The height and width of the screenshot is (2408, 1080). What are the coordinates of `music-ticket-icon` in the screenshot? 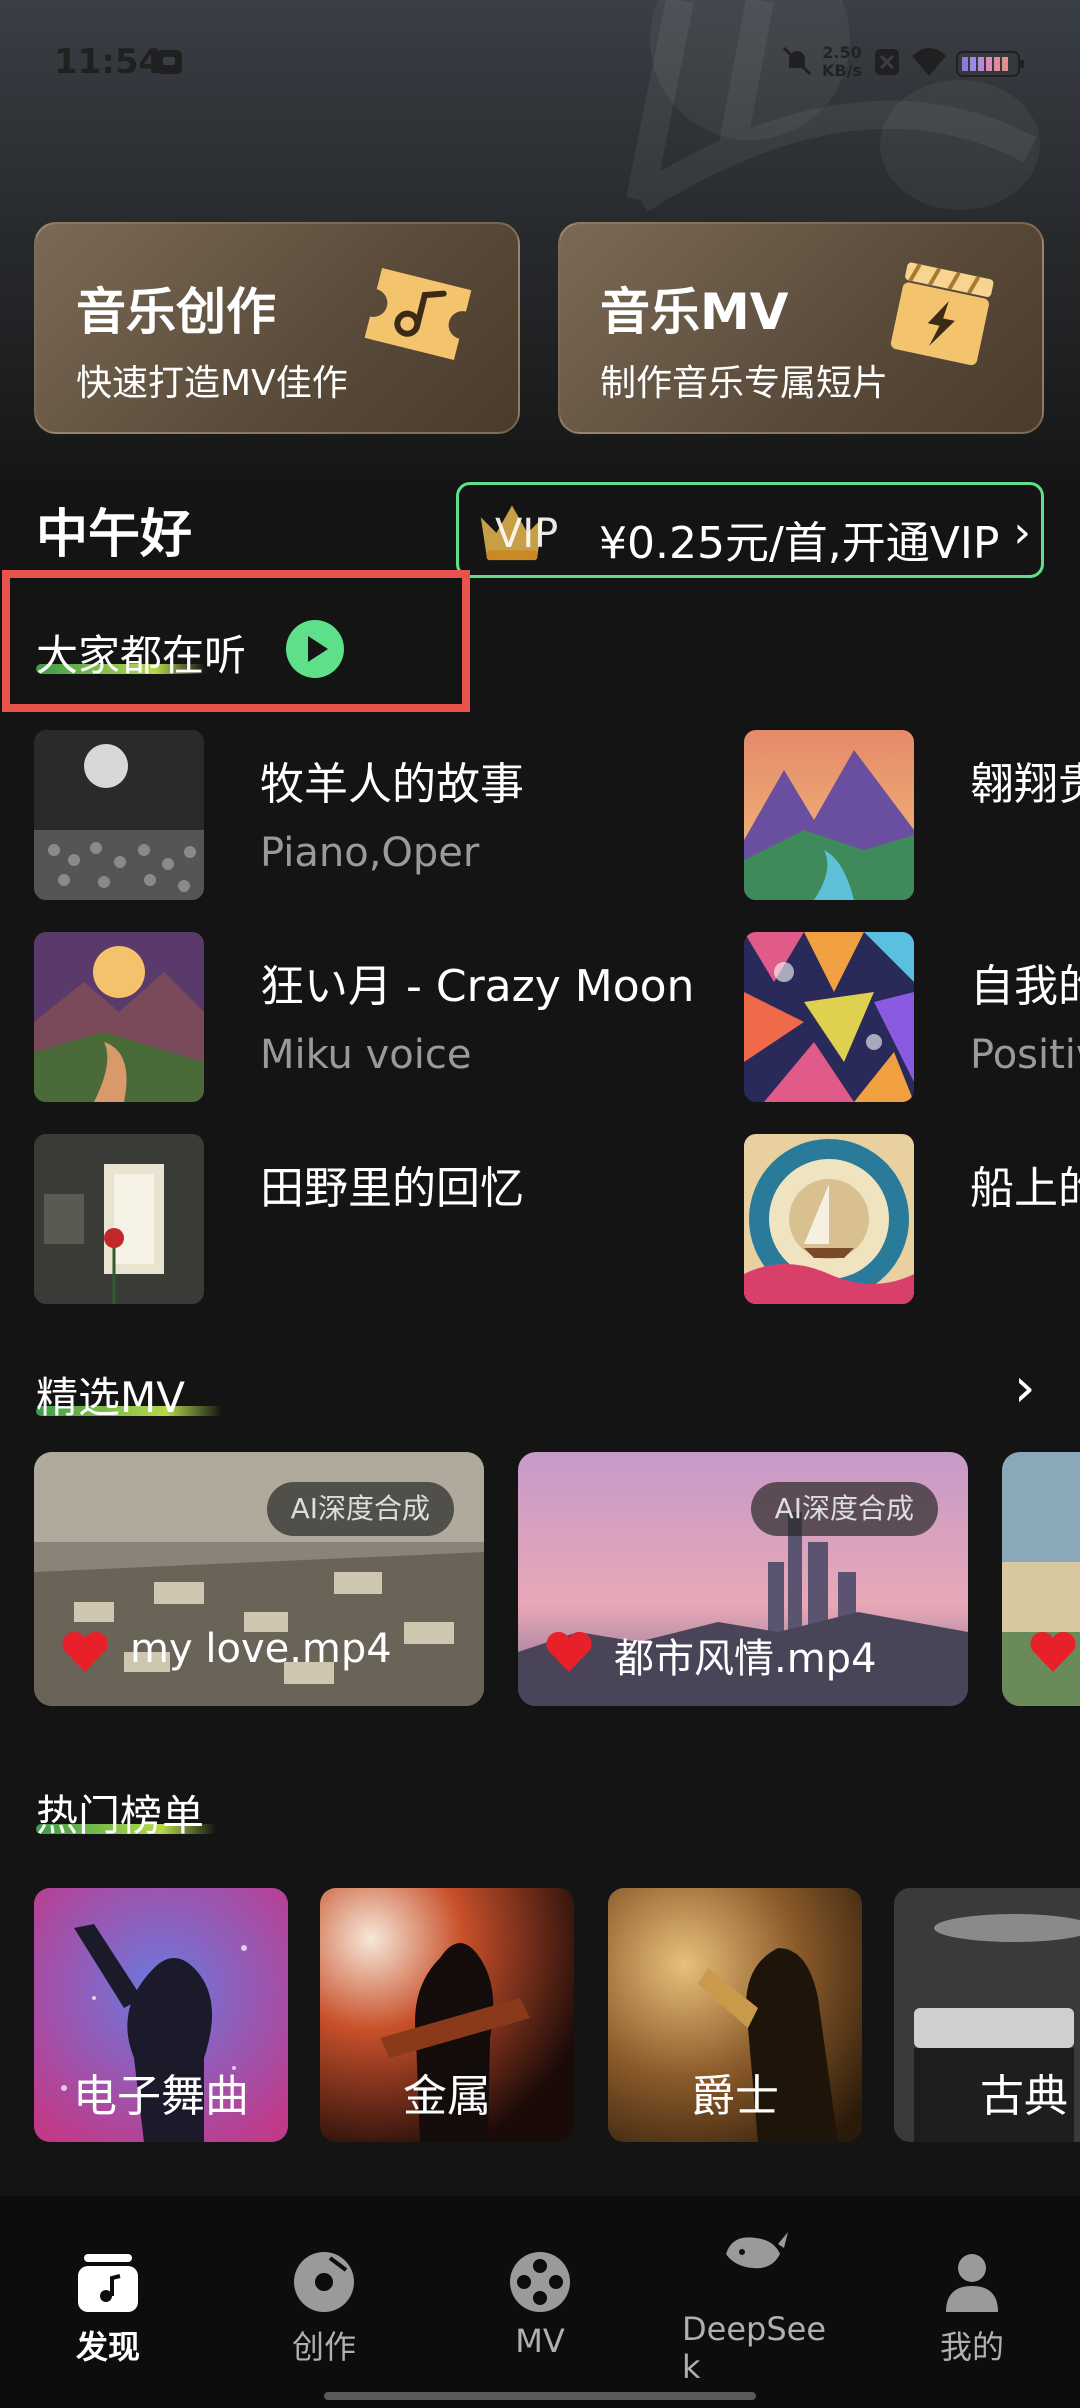 It's located at (418, 314).